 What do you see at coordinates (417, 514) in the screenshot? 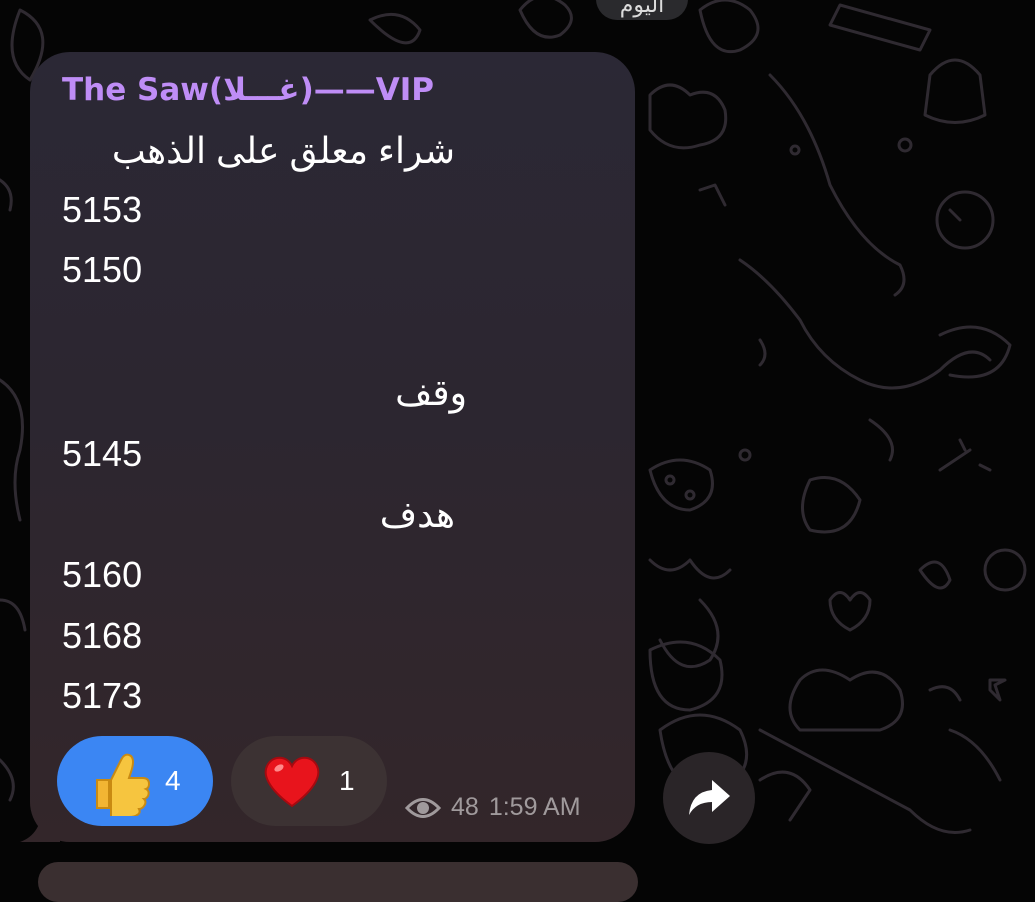
I see `message-line-target-label: هدف` at bounding box center [417, 514].